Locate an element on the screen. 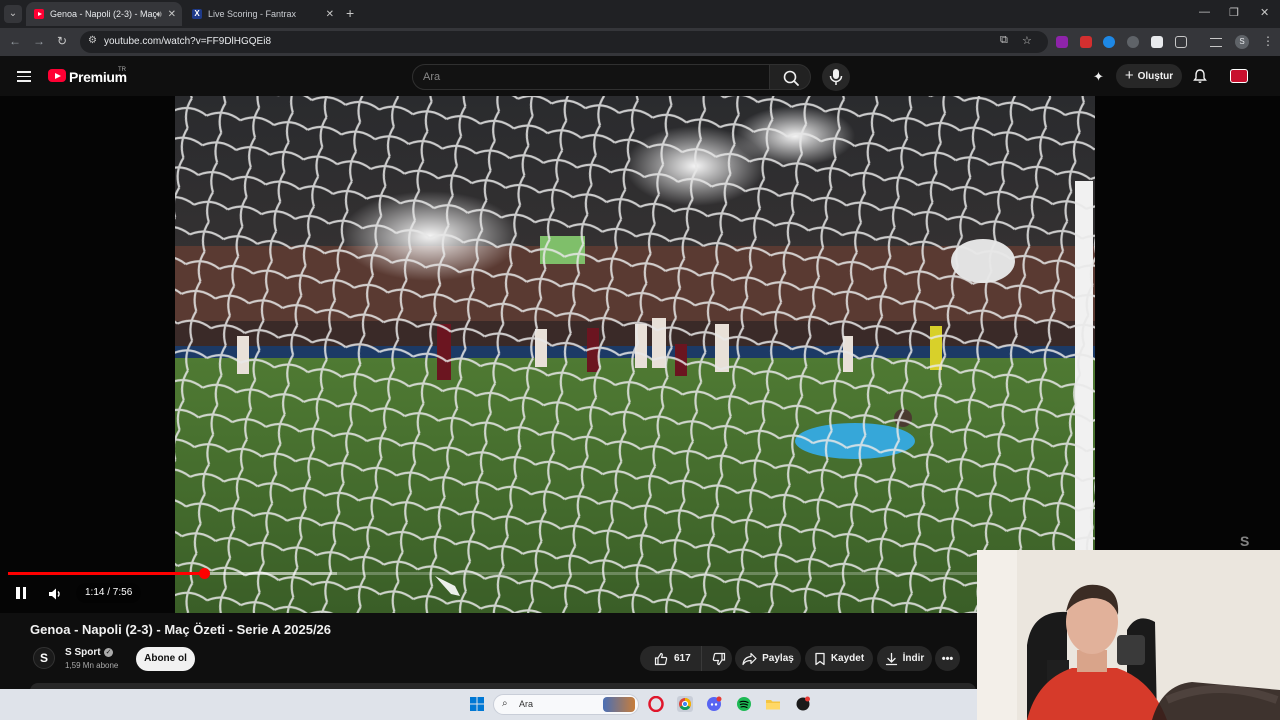 The height and width of the screenshot is (720, 1280). restore-icon: ❐ is located at coordinates (1234, 12).